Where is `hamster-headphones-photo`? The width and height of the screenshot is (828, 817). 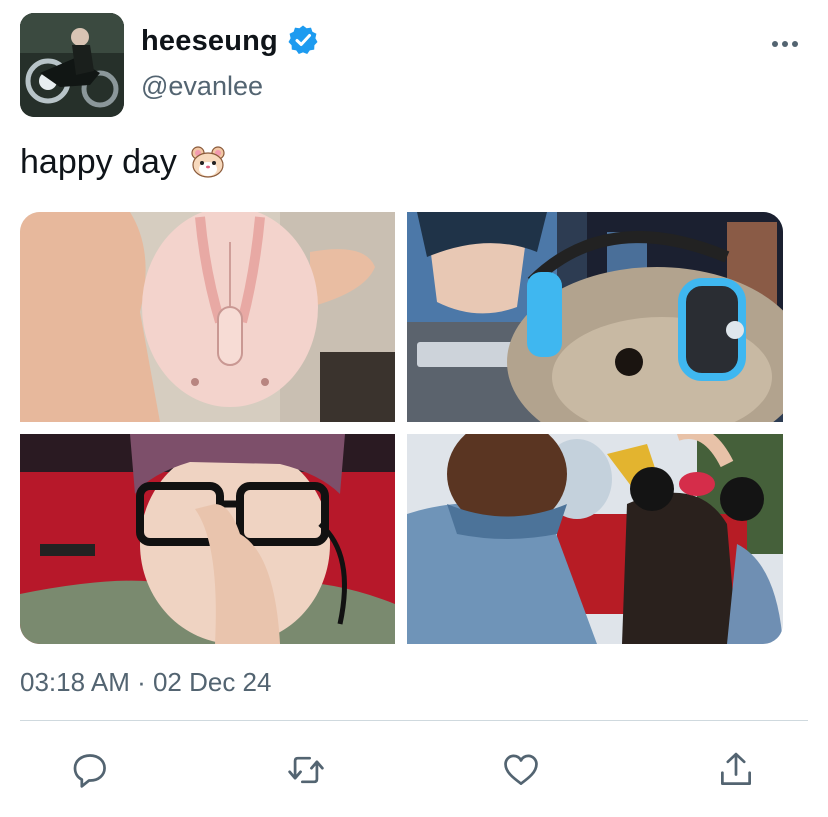 hamster-headphones-photo is located at coordinates (595, 317).